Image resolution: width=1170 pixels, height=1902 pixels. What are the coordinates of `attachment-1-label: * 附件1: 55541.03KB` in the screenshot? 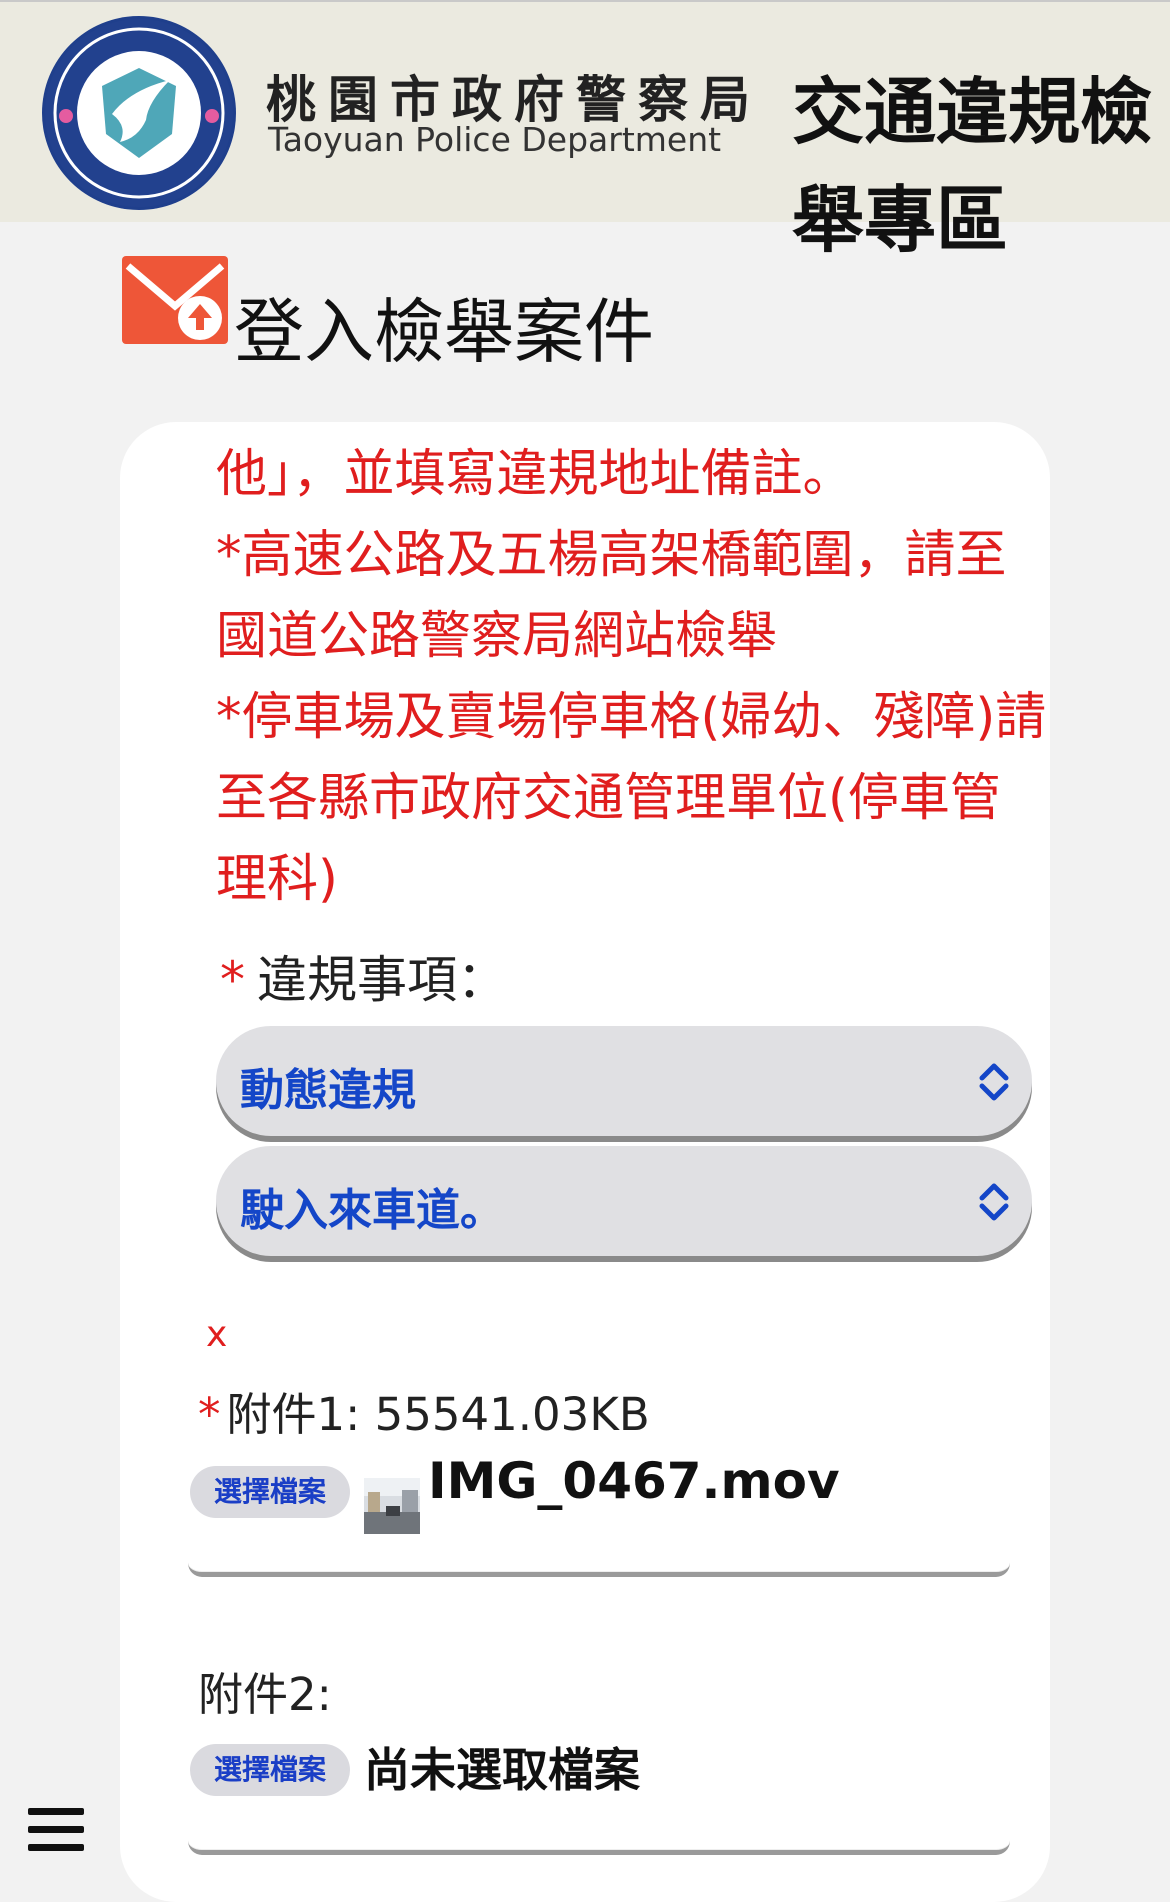 It's located at (424, 1410).